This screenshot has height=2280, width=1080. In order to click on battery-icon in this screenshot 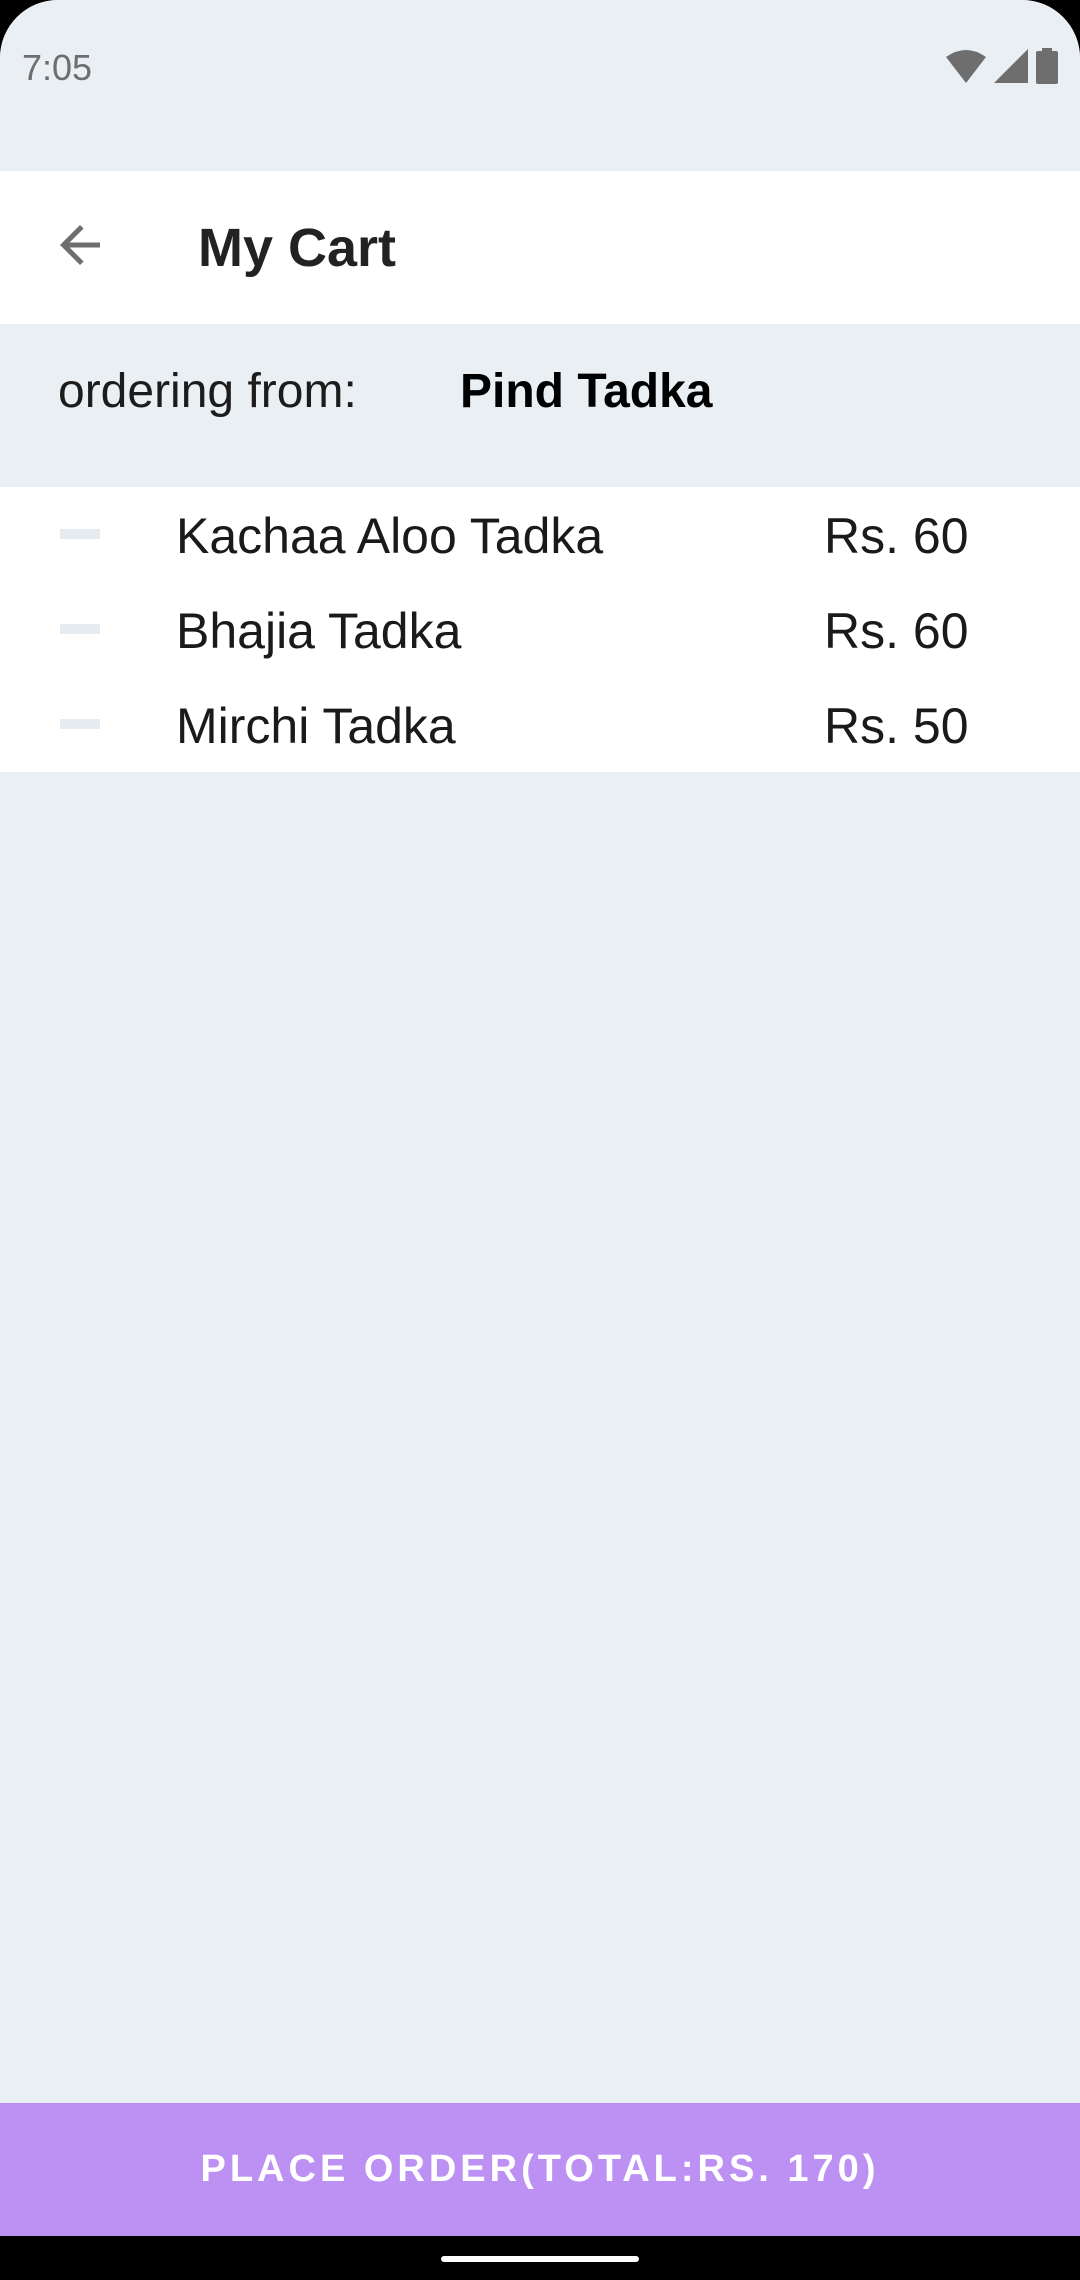, I will do `click(1047, 68)`.